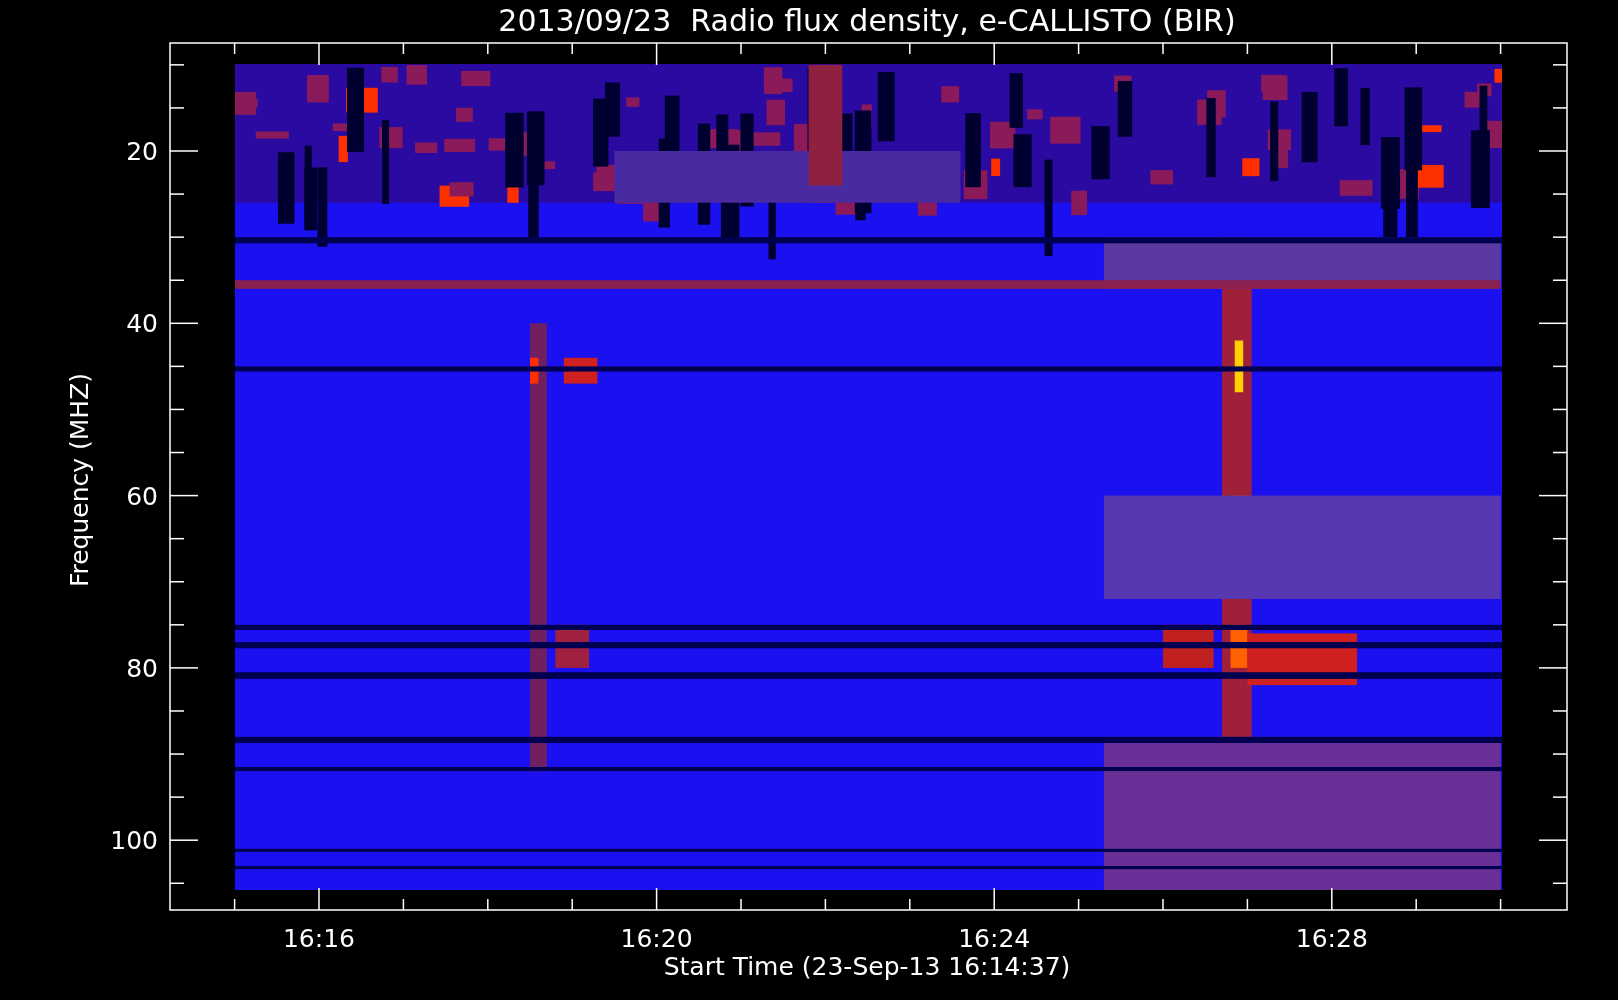 The image size is (1618, 1000). I want to click on x-tick-label: 16:20, so click(656, 938).